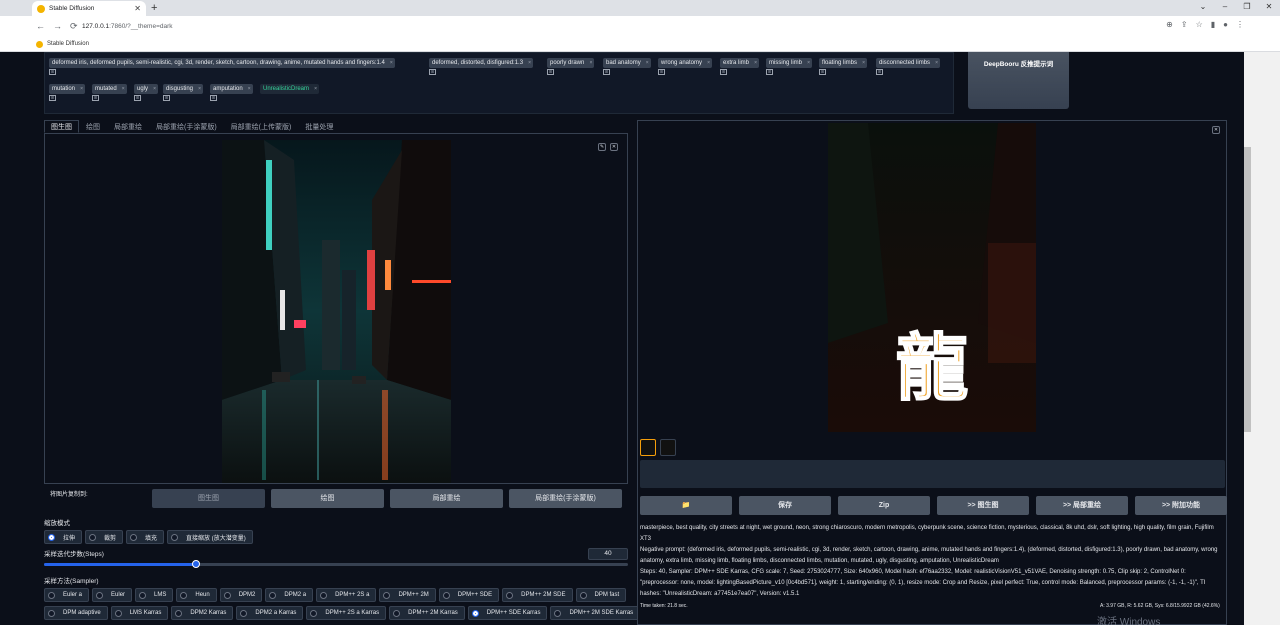  What do you see at coordinates (908, 66) in the screenshot?
I see `tag-chip: disconnected limbs × ⊞` at bounding box center [908, 66].